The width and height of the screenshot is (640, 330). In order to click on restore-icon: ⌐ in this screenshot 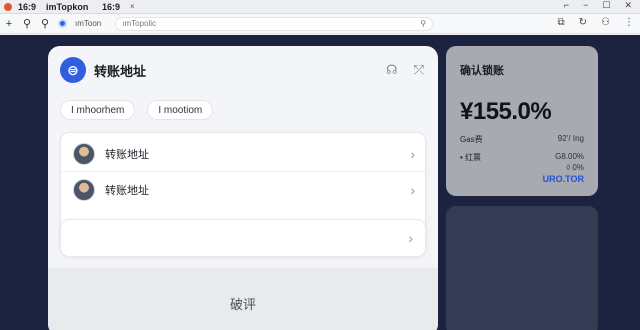, I will do `click(566, 5)`.